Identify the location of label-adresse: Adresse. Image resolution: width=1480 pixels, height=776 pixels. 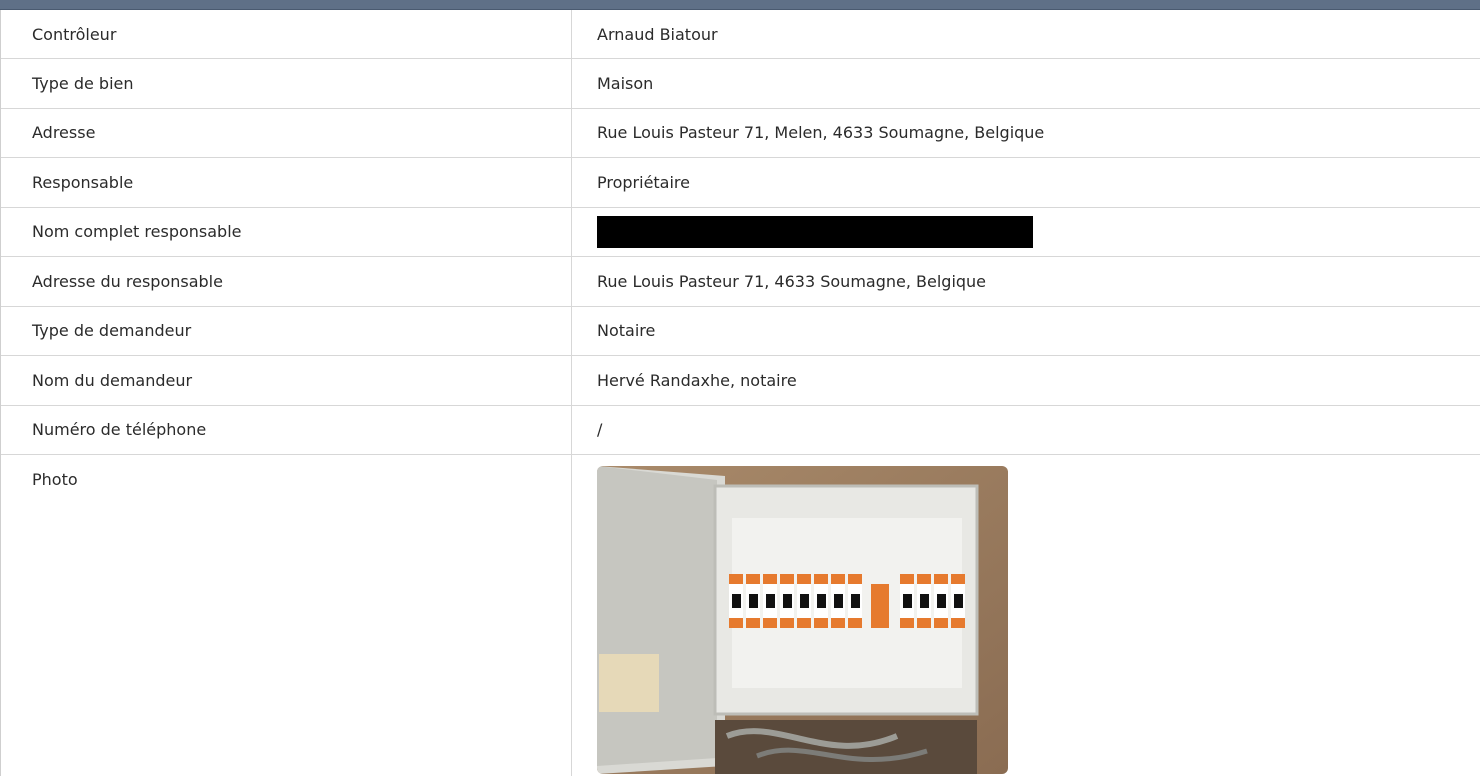
(286, 132).